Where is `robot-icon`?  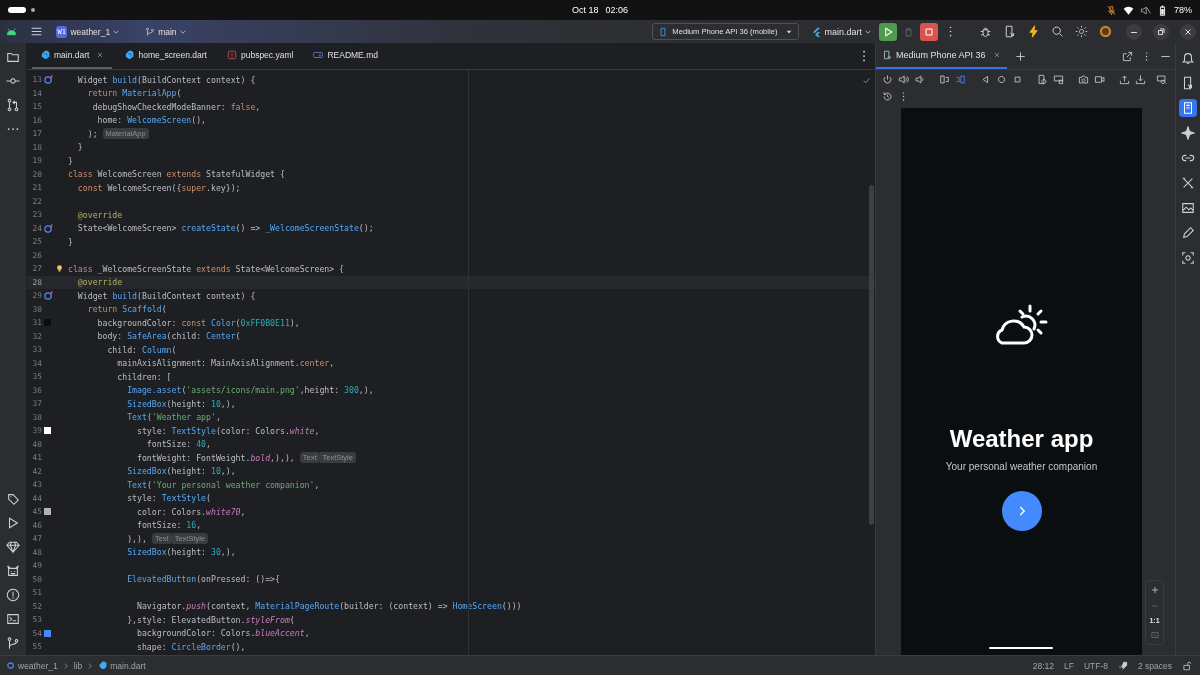
robot-icon is located at coordinates (13, 571).